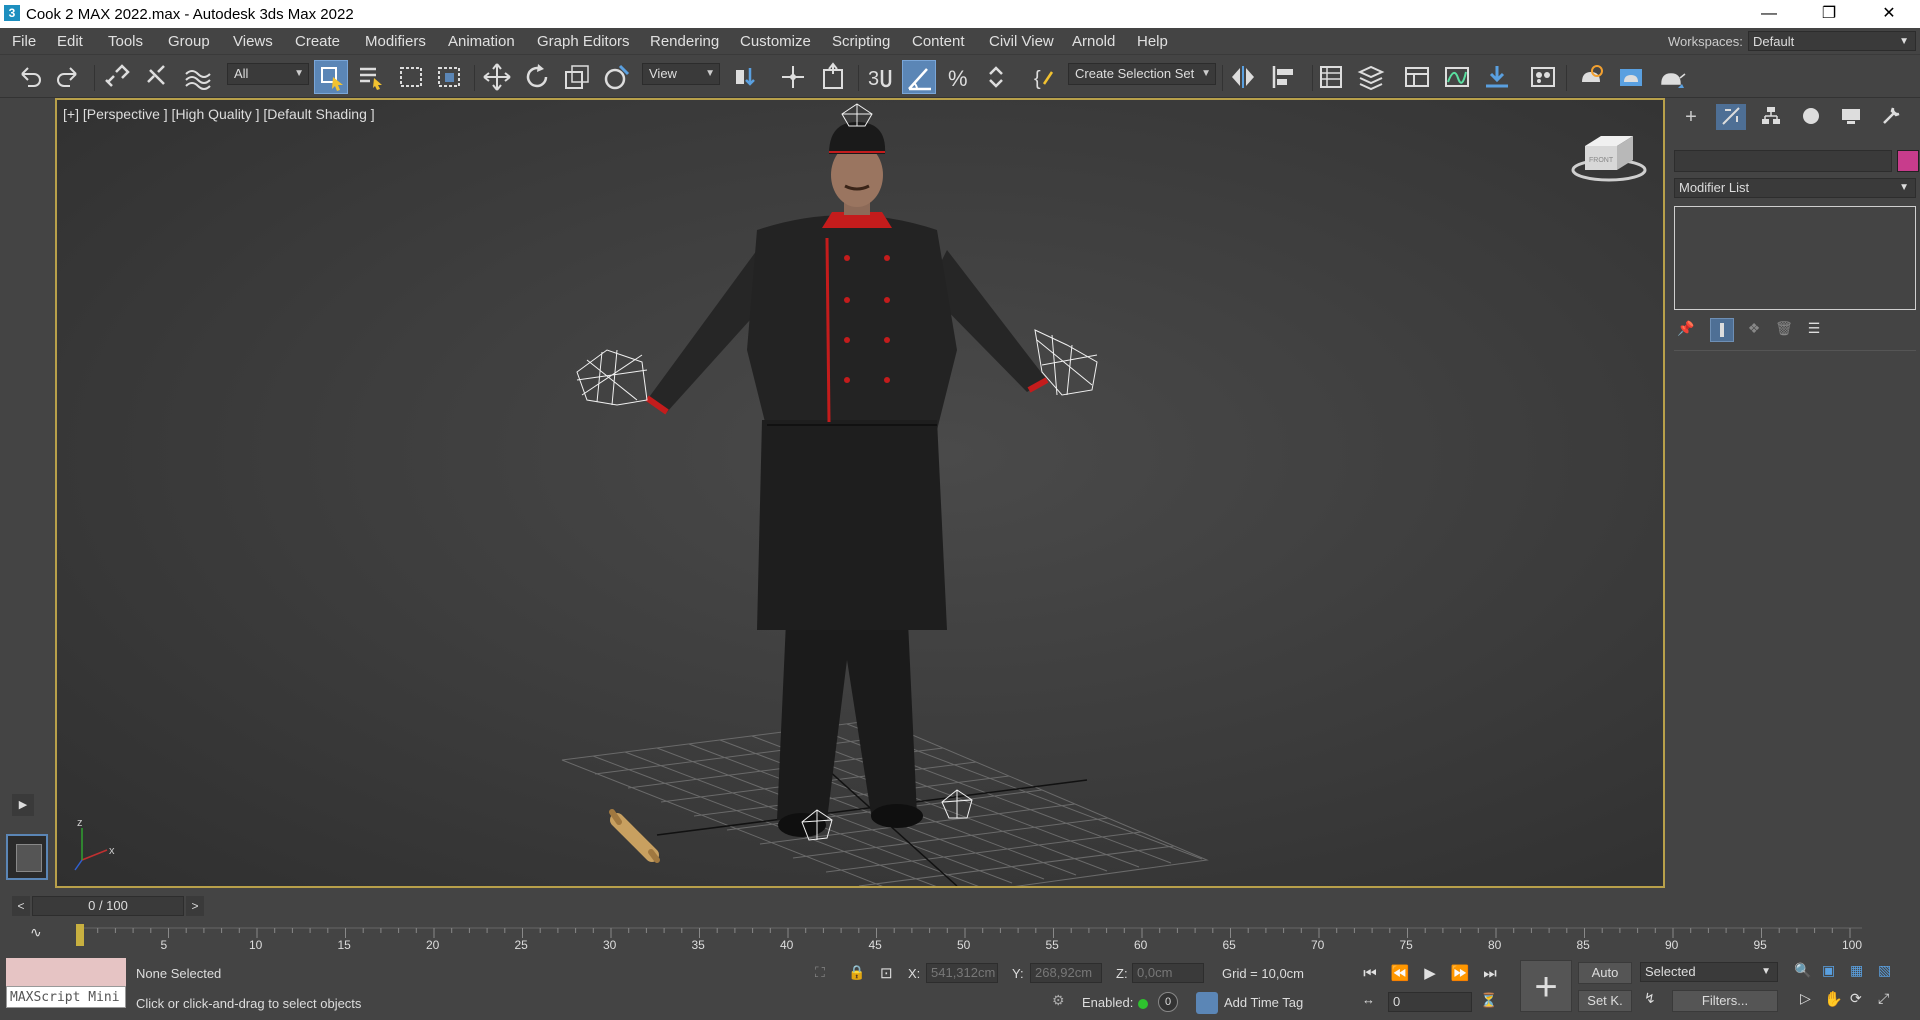 This screenshot has width=1920, height=1020. I want to click on layer-explorer-button, so click(1371, 77).